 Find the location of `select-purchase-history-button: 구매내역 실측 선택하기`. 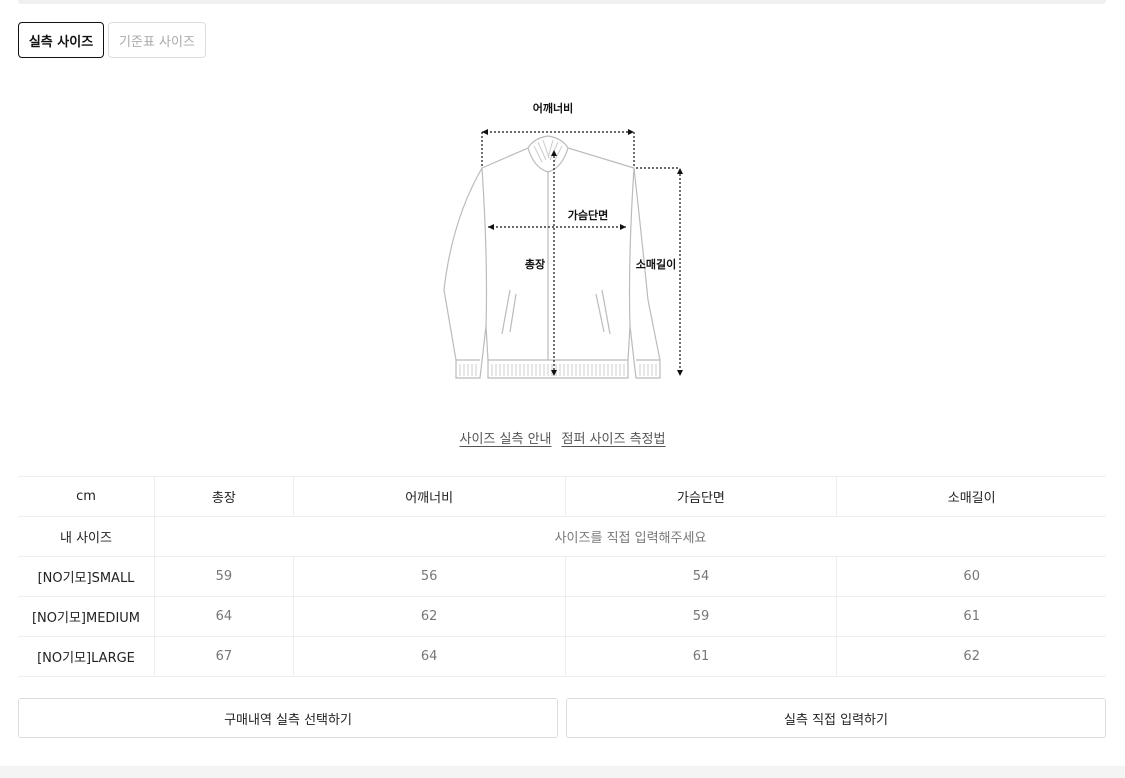

select-purchase-history-button: 구매내역 실측 선택하기 is located at coordinates (288, 718).